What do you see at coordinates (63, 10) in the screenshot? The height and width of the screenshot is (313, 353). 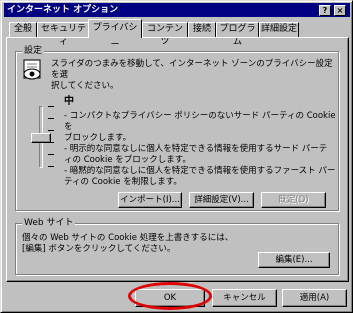 I see `window-title: インターネット オプション` at bounding box center [63, 10].